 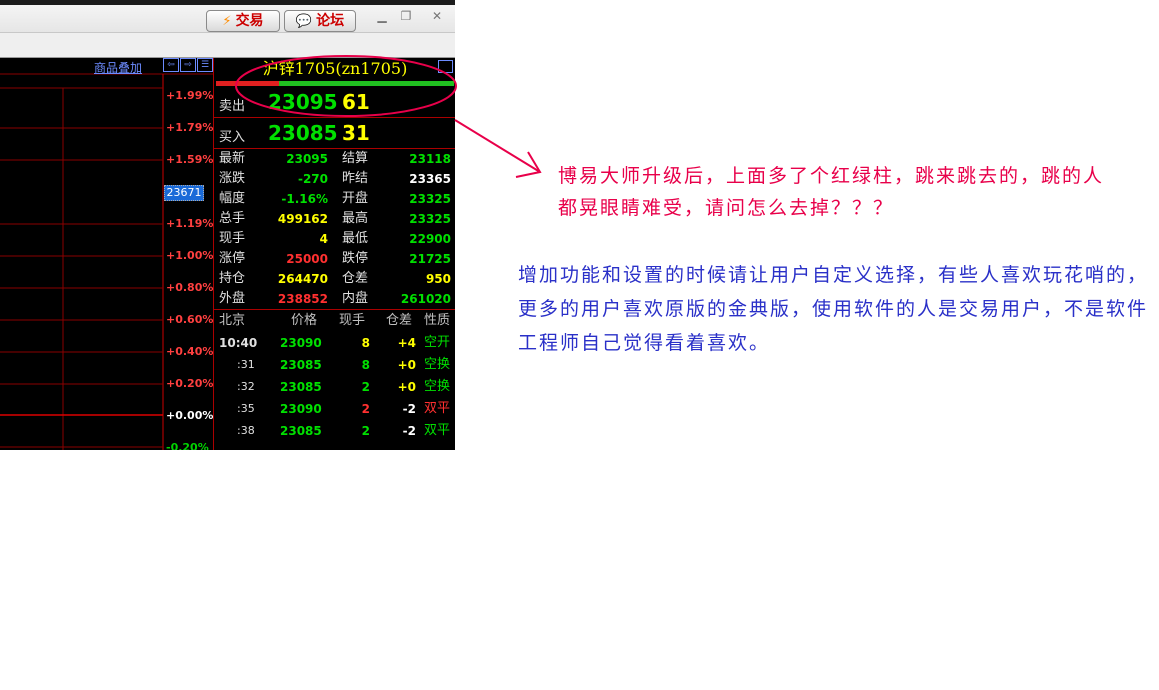 What do you see at coordinates (190, 351) in the screenshot?
I see `percent-label: +0.40%` at bounding box center [190, 351].